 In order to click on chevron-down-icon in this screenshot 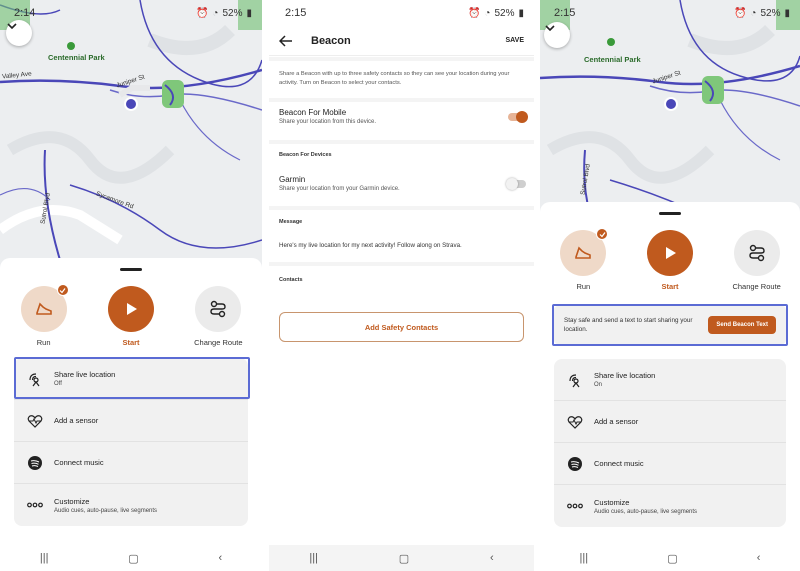, I will do `click(550, 28)`.